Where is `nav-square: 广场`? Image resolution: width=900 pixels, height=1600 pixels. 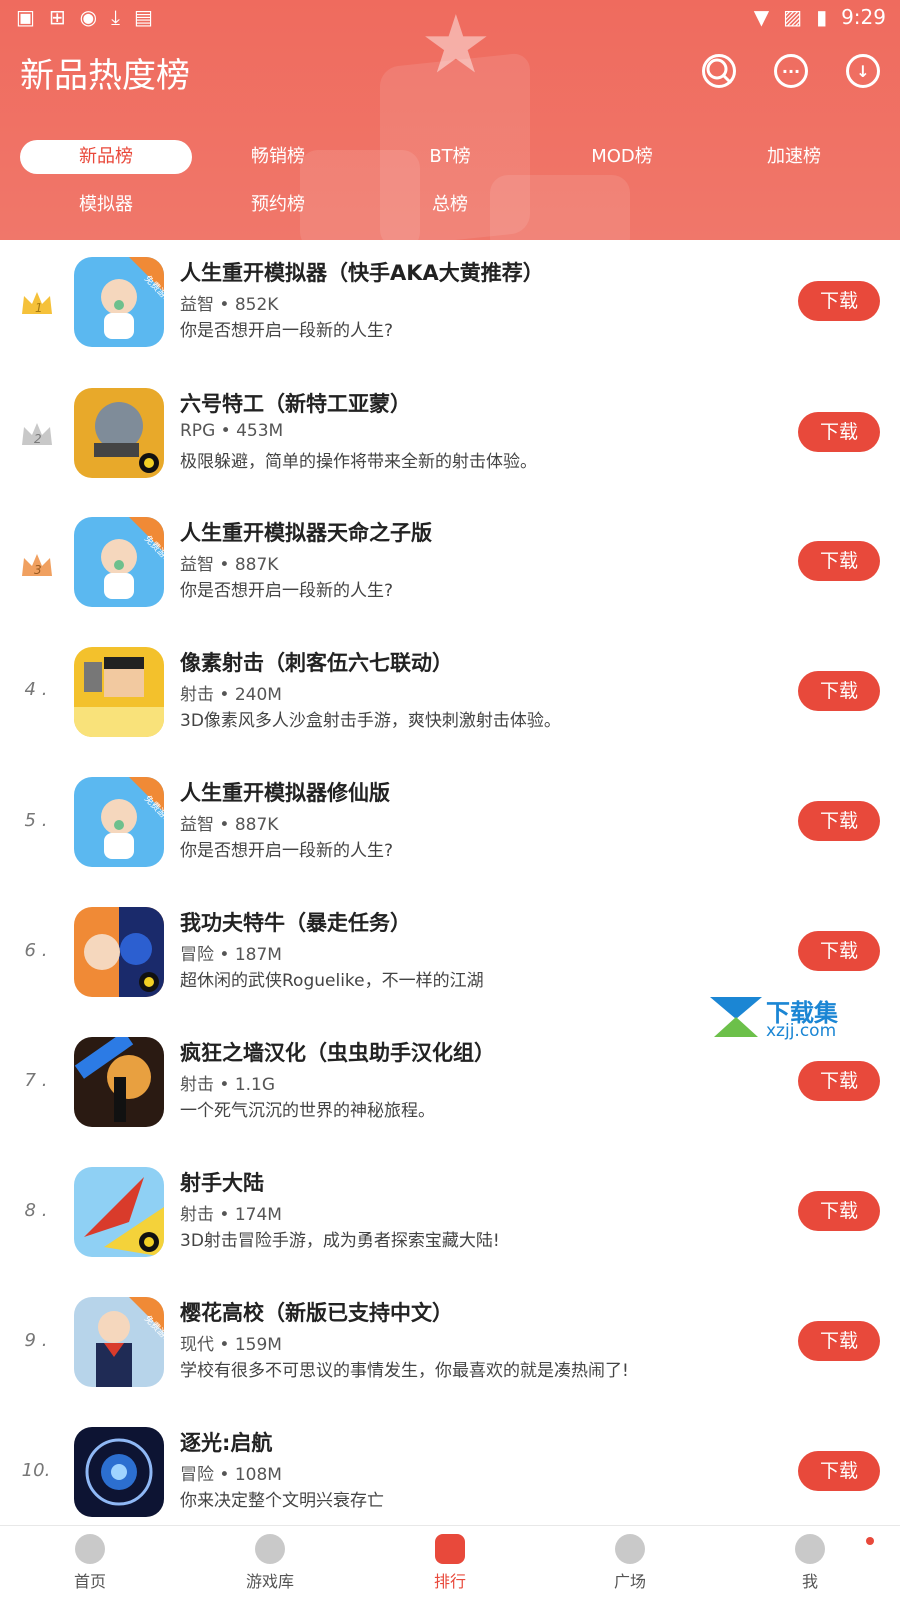
nav-square: 广场 is located at coordinates (630, 1563).